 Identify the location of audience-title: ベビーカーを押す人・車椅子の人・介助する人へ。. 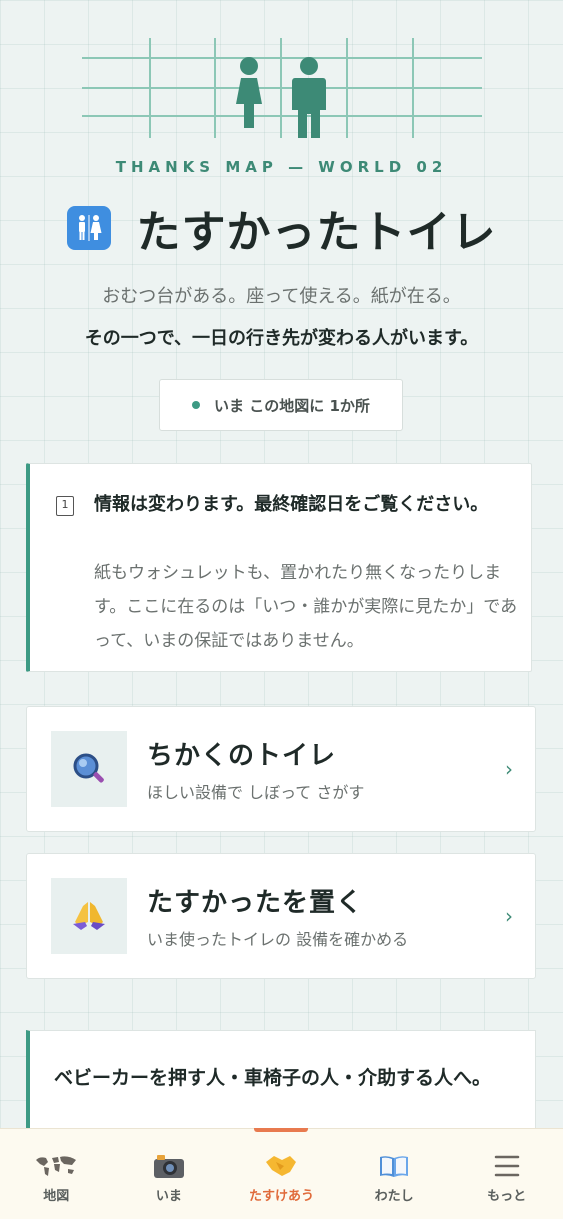
(273, 1078).